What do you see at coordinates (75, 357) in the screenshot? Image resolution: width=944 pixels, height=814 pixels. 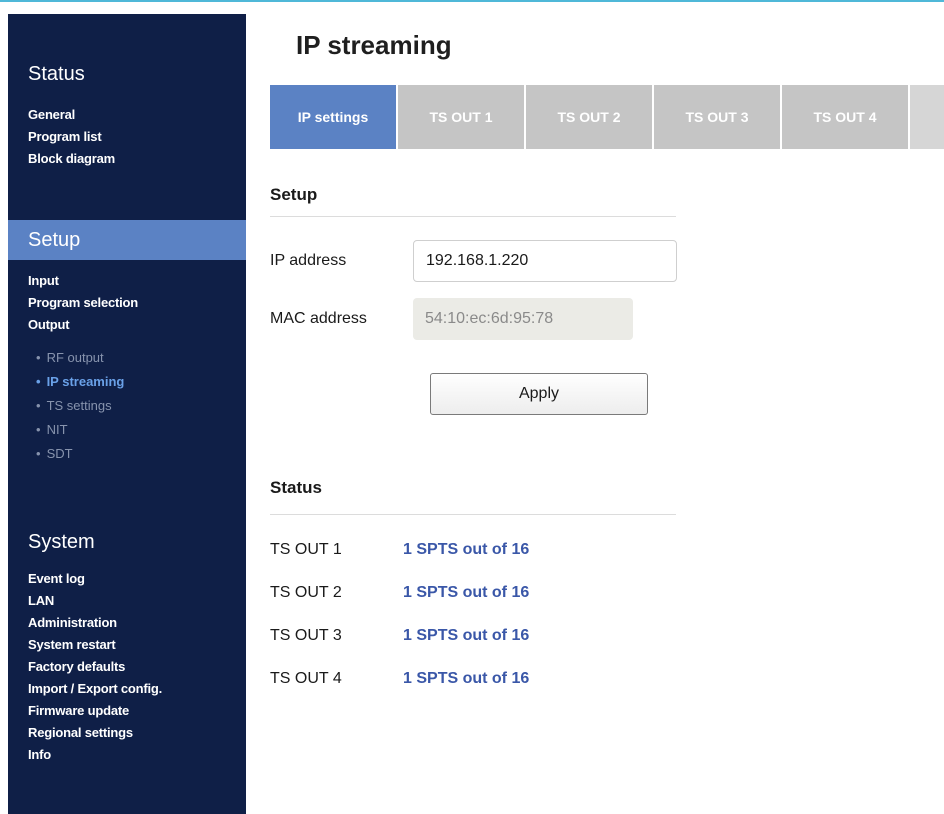 I see `sidebar-subitem-label: RF output` at bounding box center [75, 357].